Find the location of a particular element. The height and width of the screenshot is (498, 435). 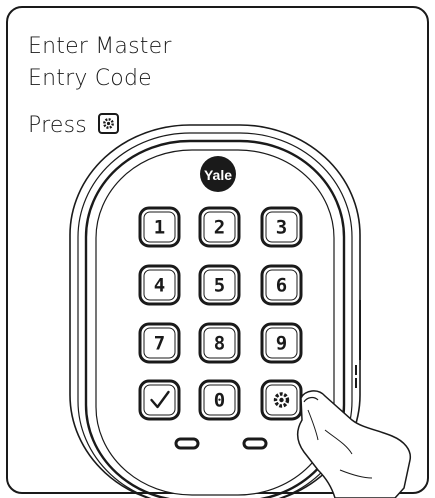

key-2: 2 is located at coordinates (219, 227).